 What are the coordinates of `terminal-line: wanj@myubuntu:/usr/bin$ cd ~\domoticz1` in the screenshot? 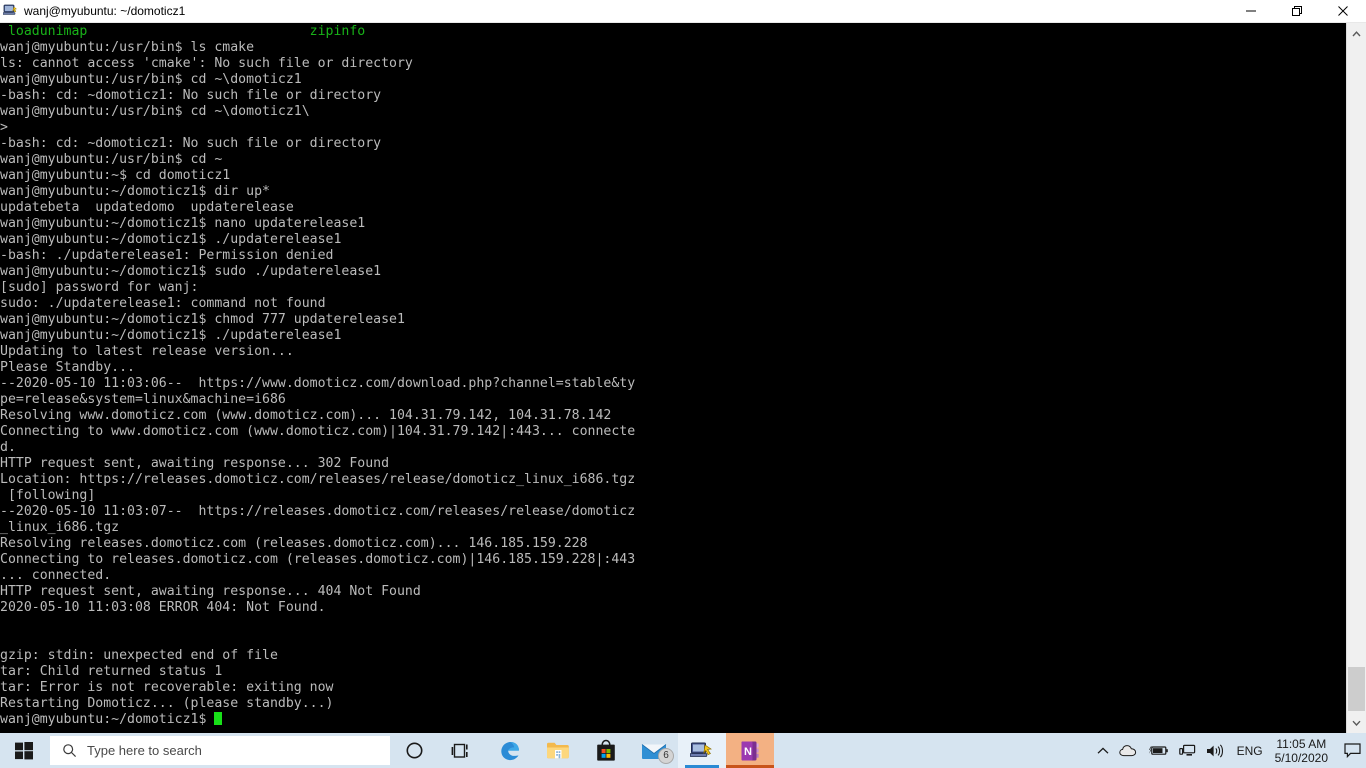 It's located at (151, 79).